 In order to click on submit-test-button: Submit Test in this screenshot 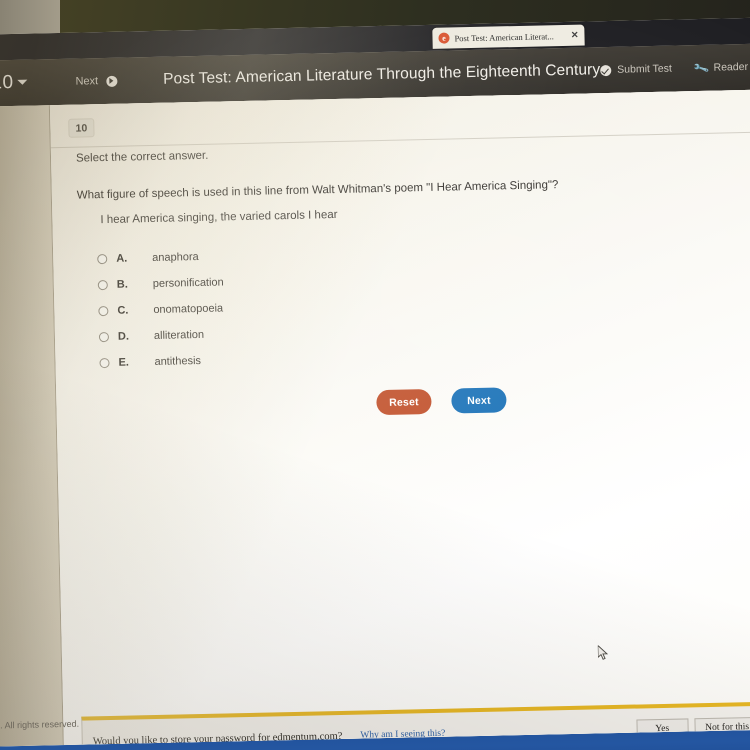, I will do `click(636, 70)`.